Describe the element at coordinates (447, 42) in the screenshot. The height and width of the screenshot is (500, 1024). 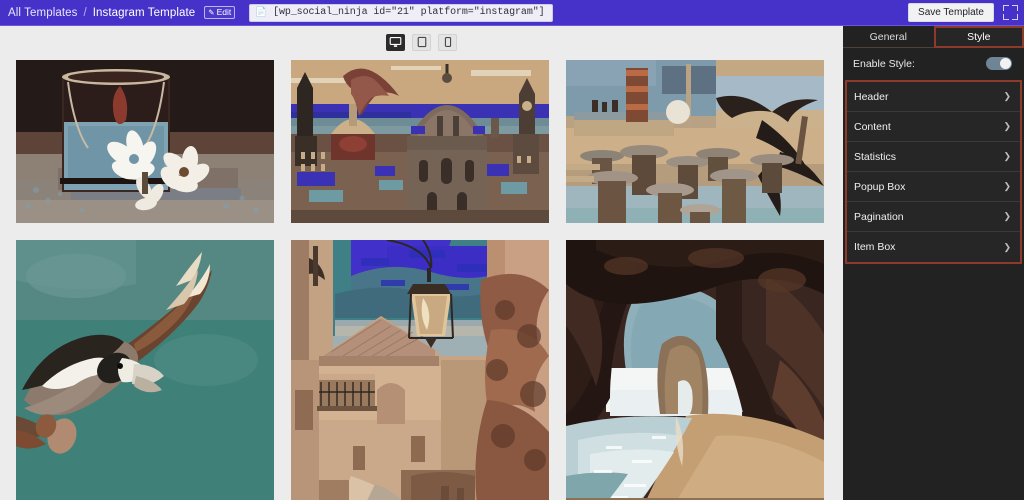
I see `device-mobile-button` at that location.